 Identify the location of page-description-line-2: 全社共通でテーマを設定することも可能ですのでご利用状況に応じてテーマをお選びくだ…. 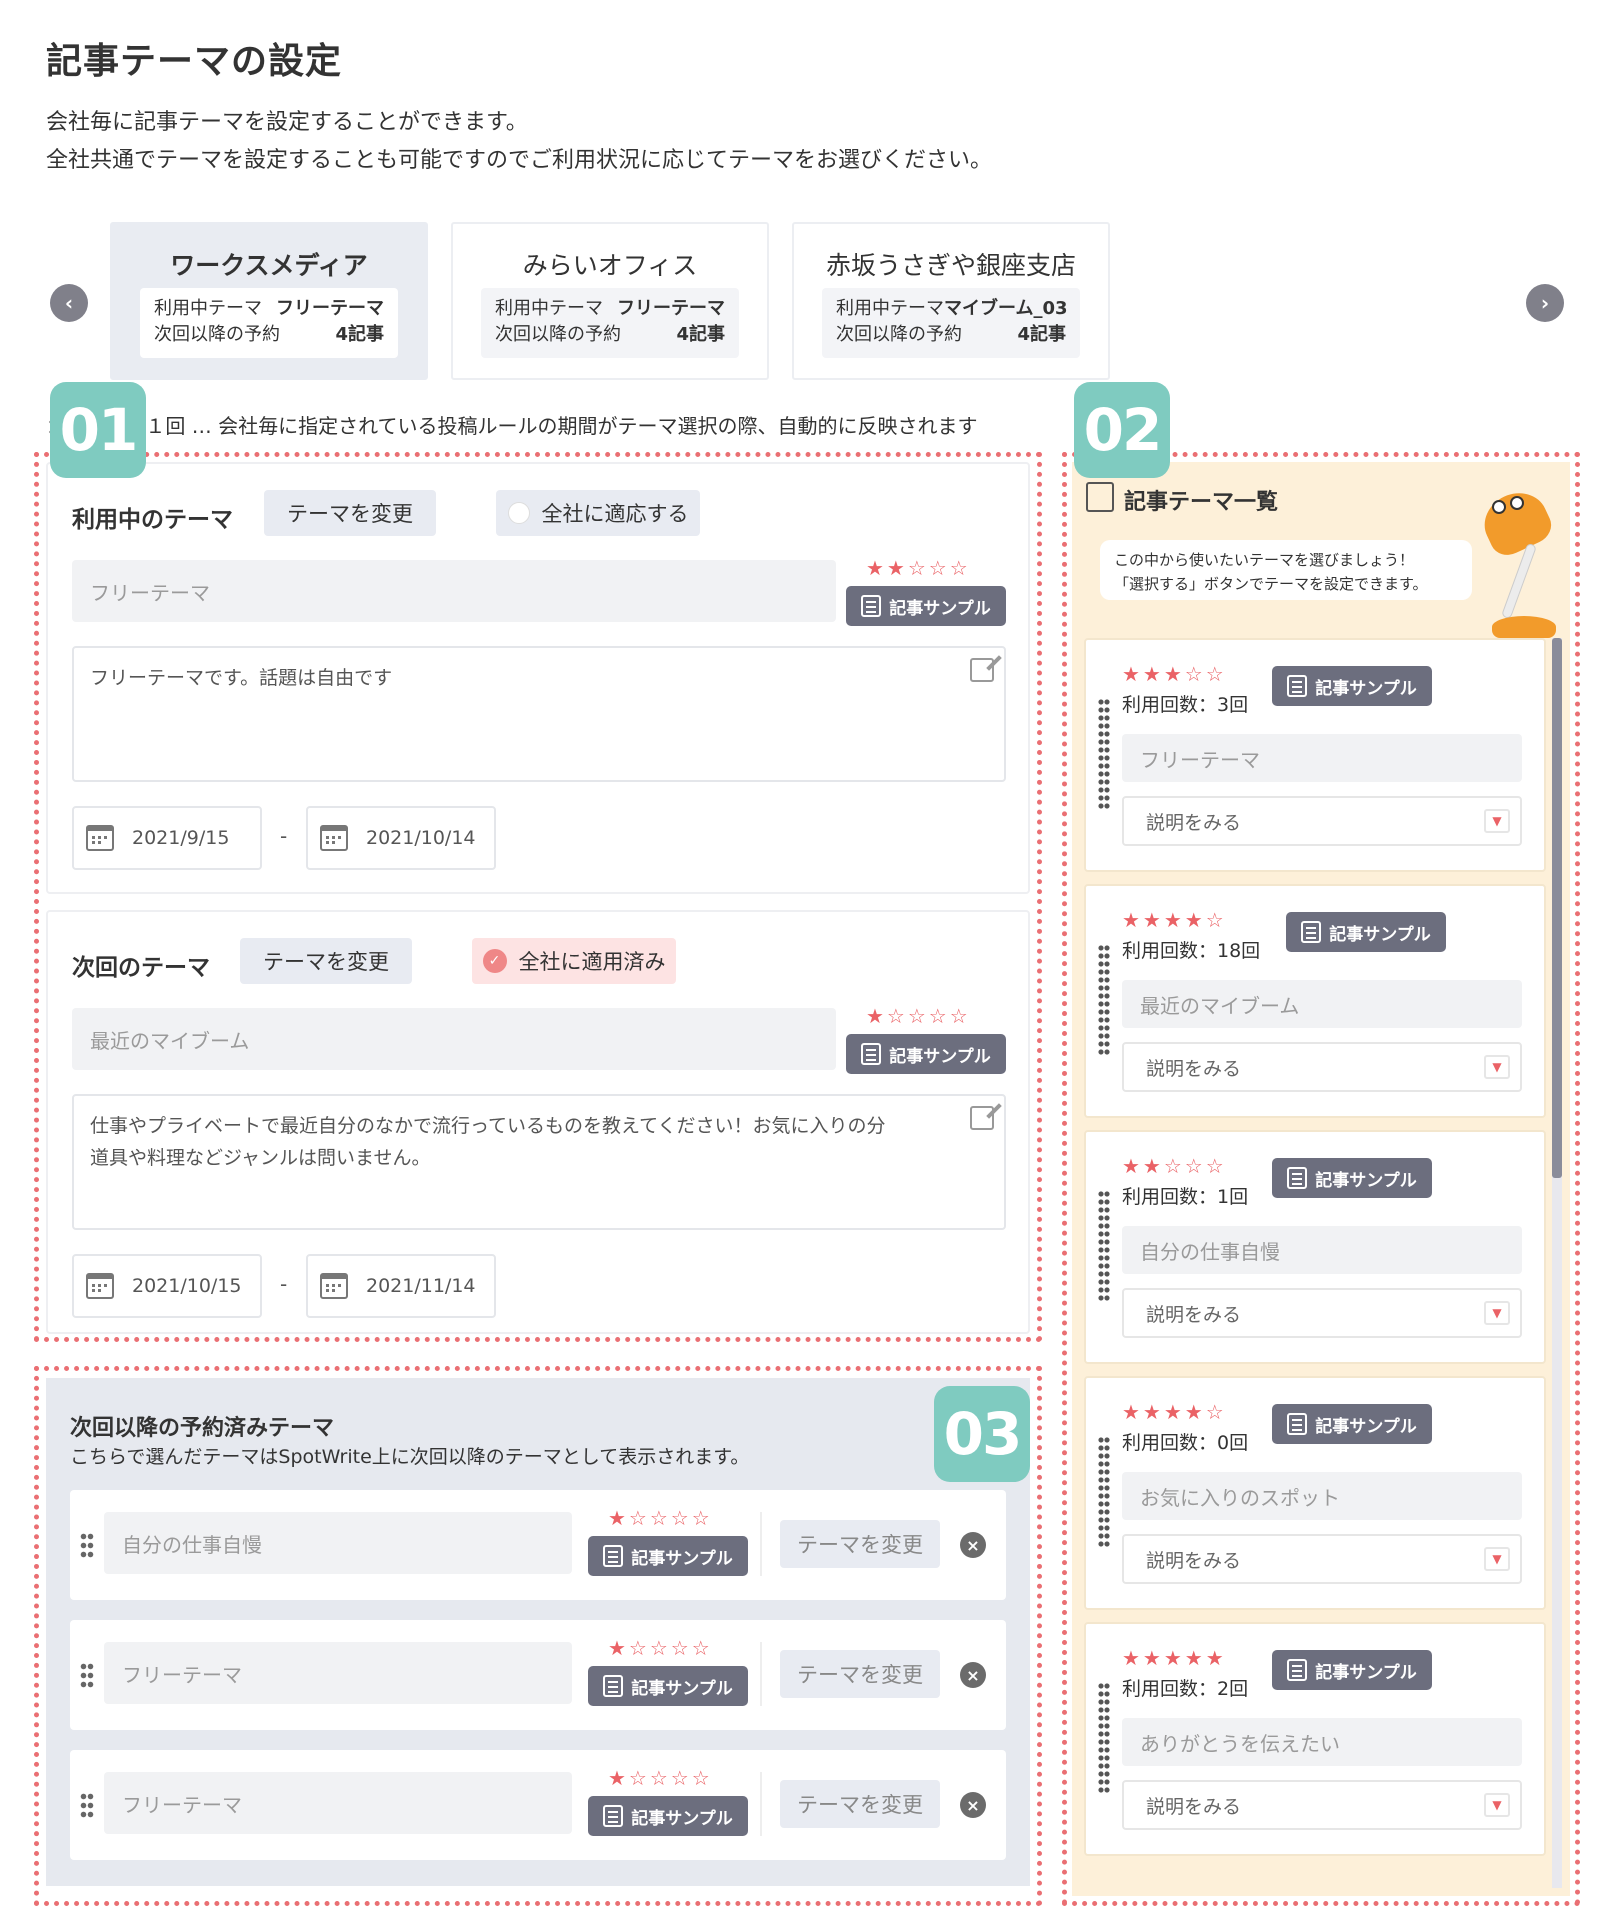
(519, 160).